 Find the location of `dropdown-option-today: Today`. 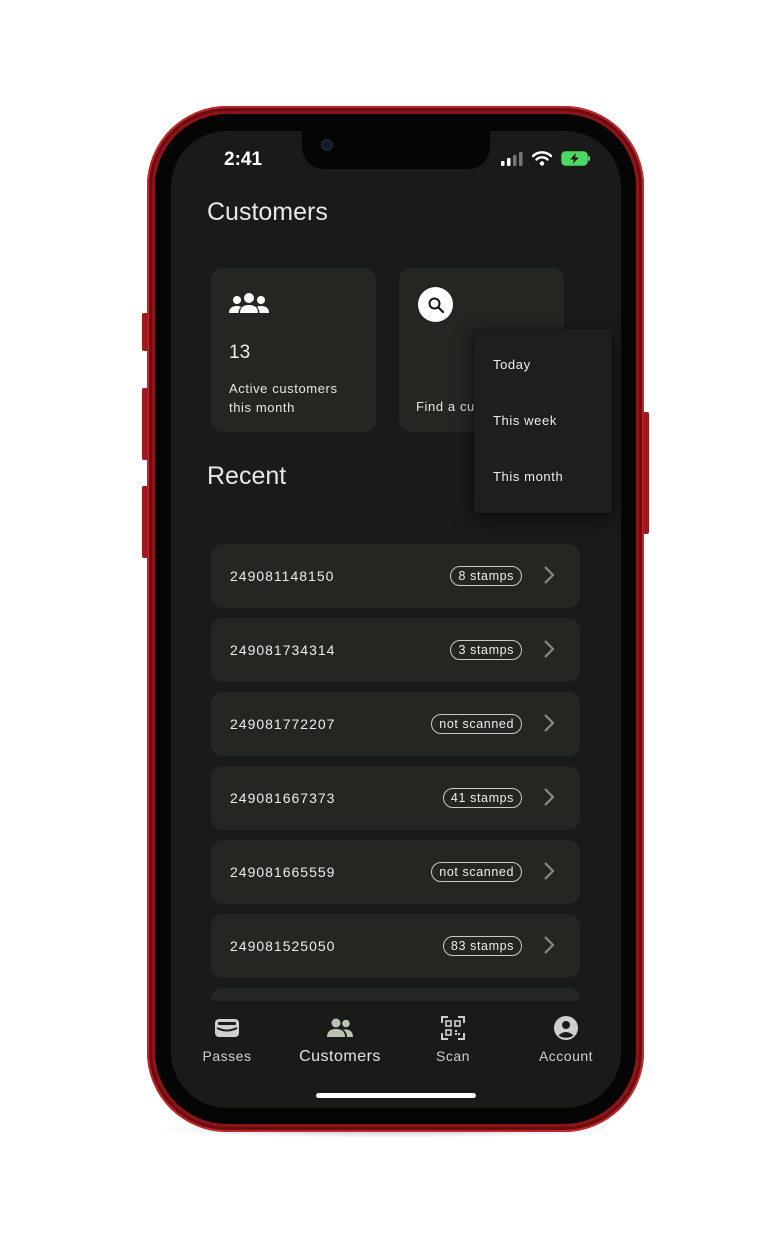

dropdown-option-today: Today is located at coordinates (512, 364).